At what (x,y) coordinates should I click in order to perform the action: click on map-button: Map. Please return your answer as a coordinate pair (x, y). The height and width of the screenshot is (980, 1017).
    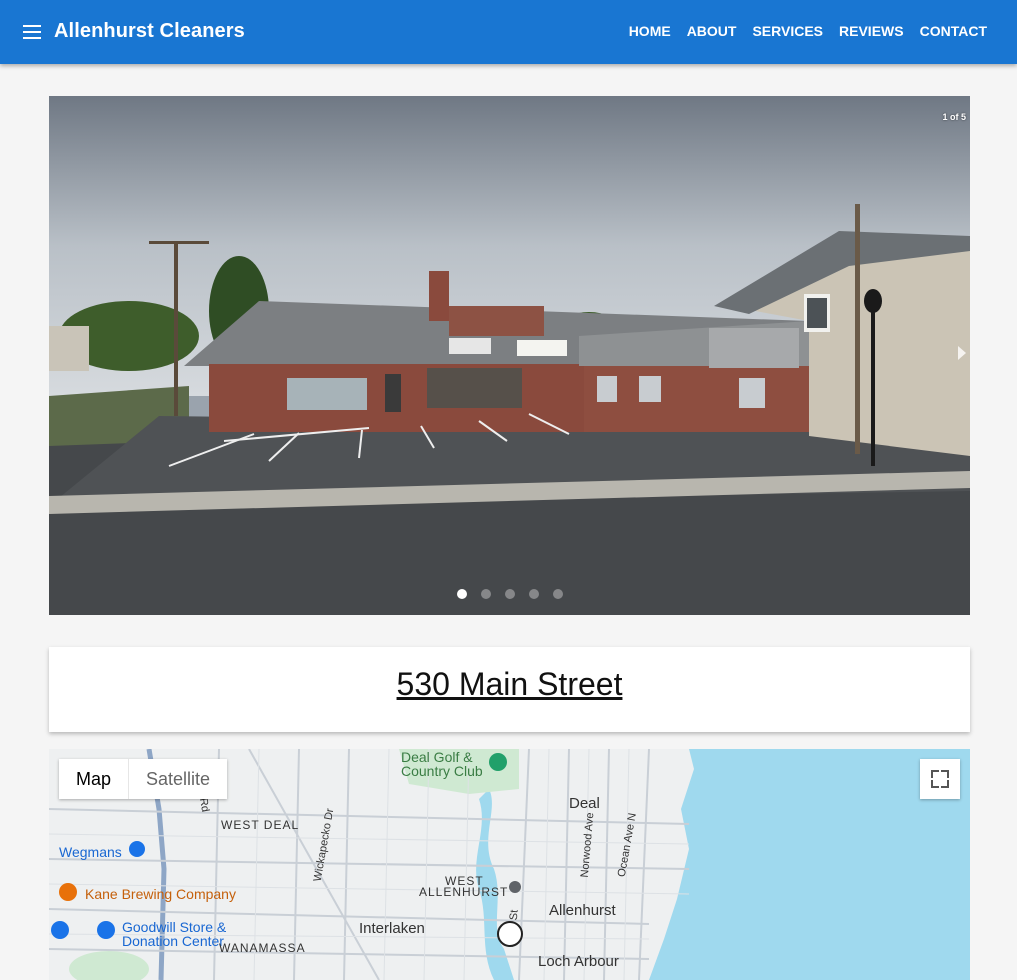
    Looking at the image, I should click on (94, 779).